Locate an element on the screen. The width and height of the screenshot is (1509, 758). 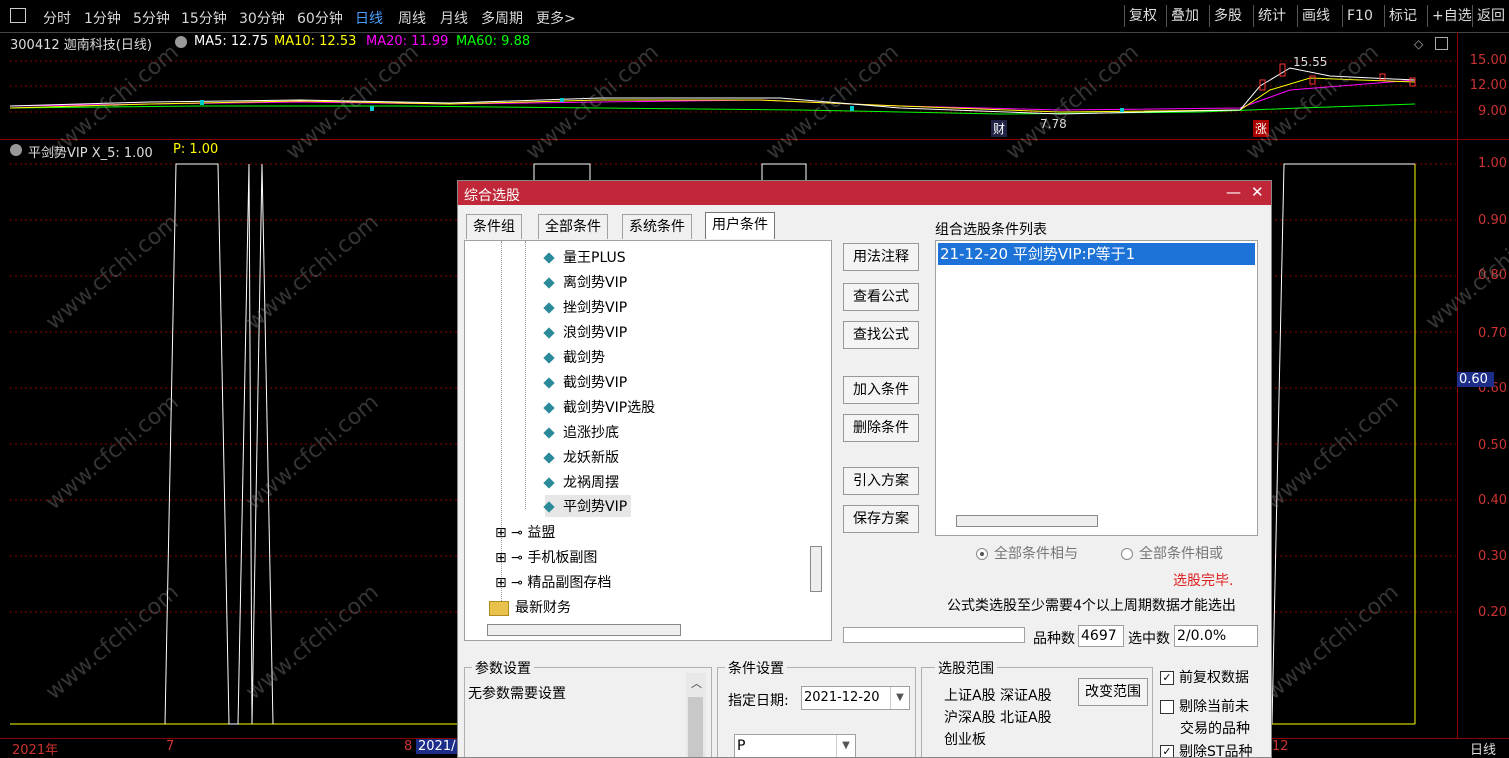
radio-and: 全部条件相与 is located at coordinates (1027, 553).